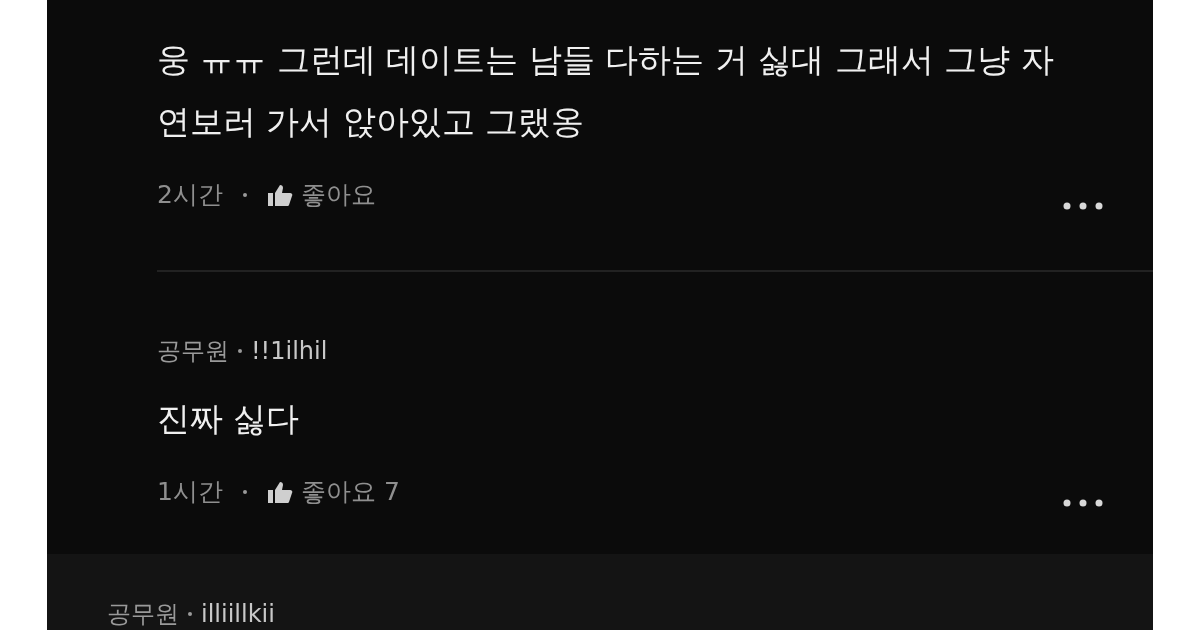  I want to click on nickname: !!1ilhil, so click(289, 351).